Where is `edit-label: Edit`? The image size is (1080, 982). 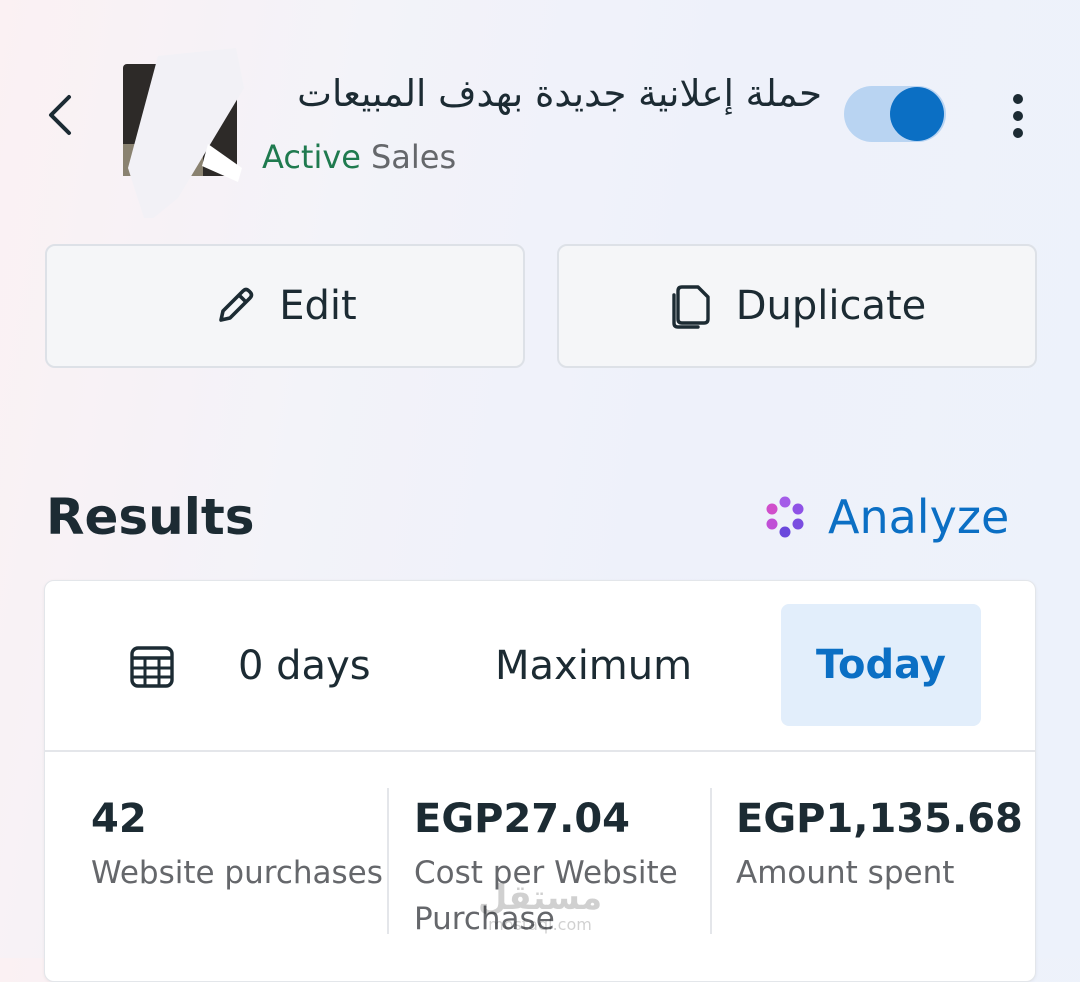
edit-label: Edit is located at coordinates (318, 306).